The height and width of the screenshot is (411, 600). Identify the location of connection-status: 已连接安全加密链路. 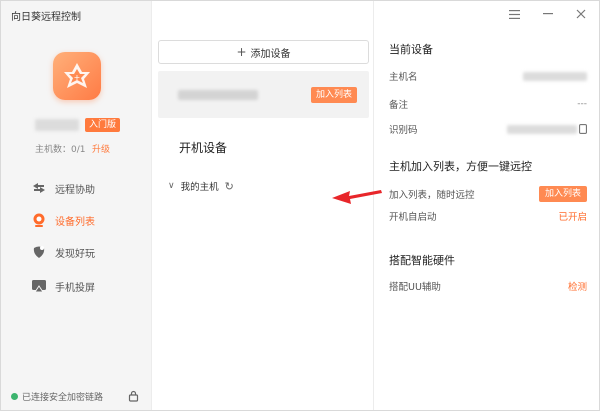
(57, 396).